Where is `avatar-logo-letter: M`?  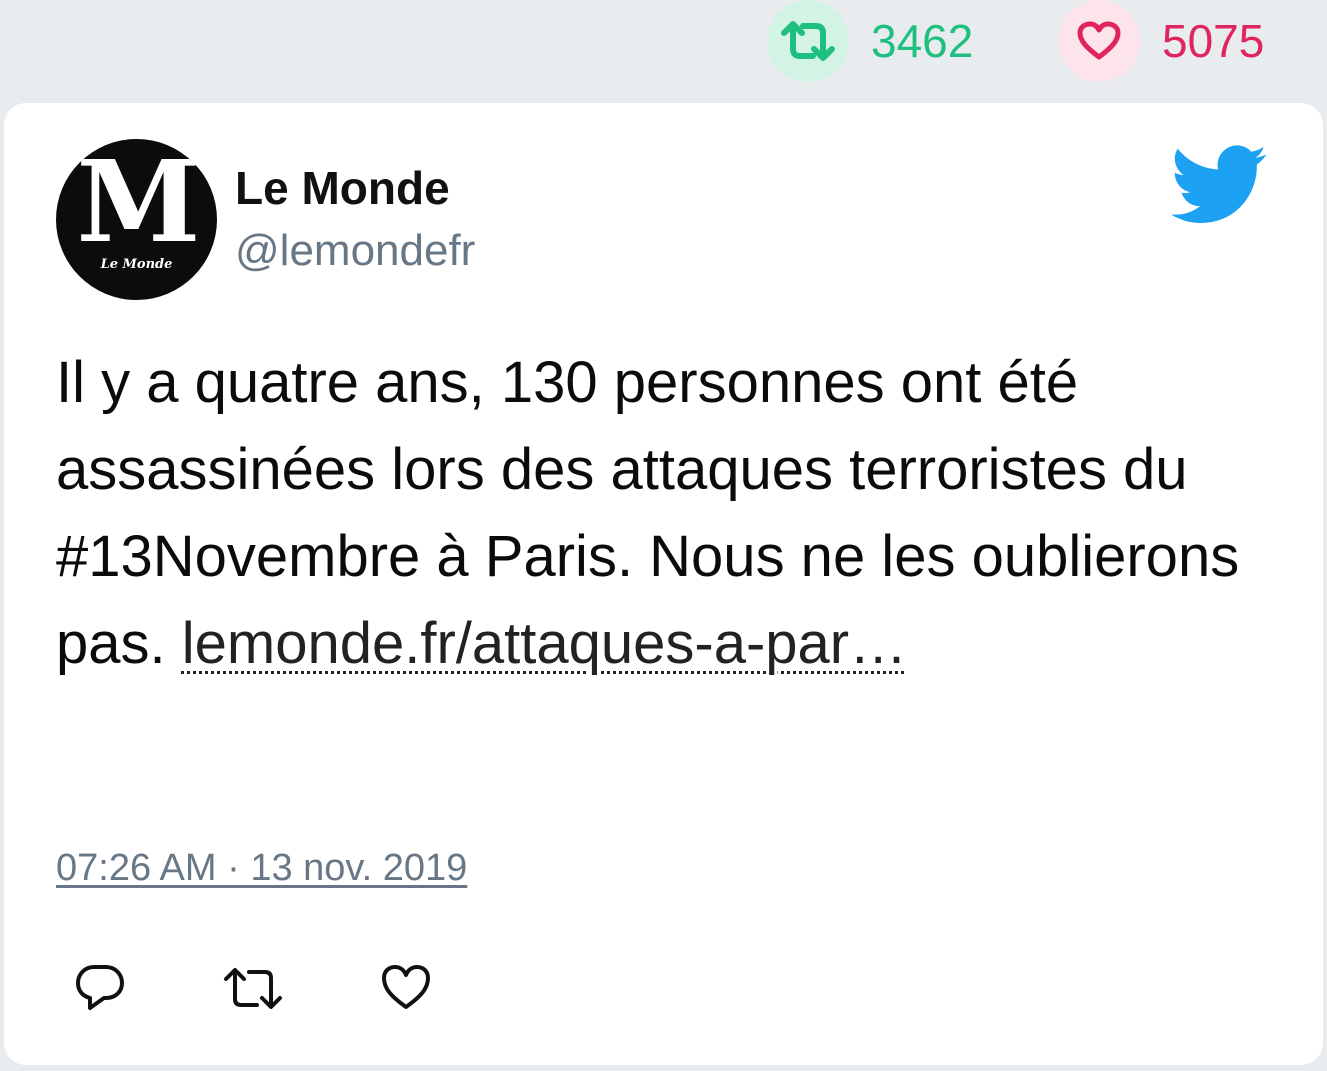 avatar-logo-letter: M is located at coordinates (138, 203).